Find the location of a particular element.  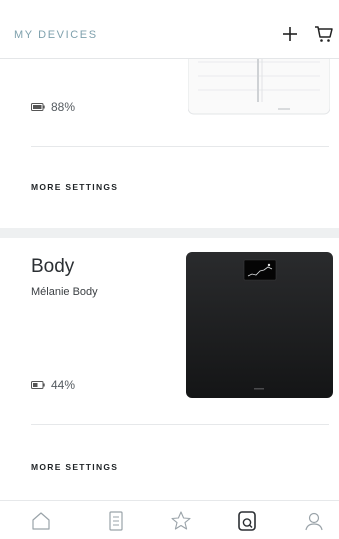

battery-level: 44% is located at coordinates (63, 385).